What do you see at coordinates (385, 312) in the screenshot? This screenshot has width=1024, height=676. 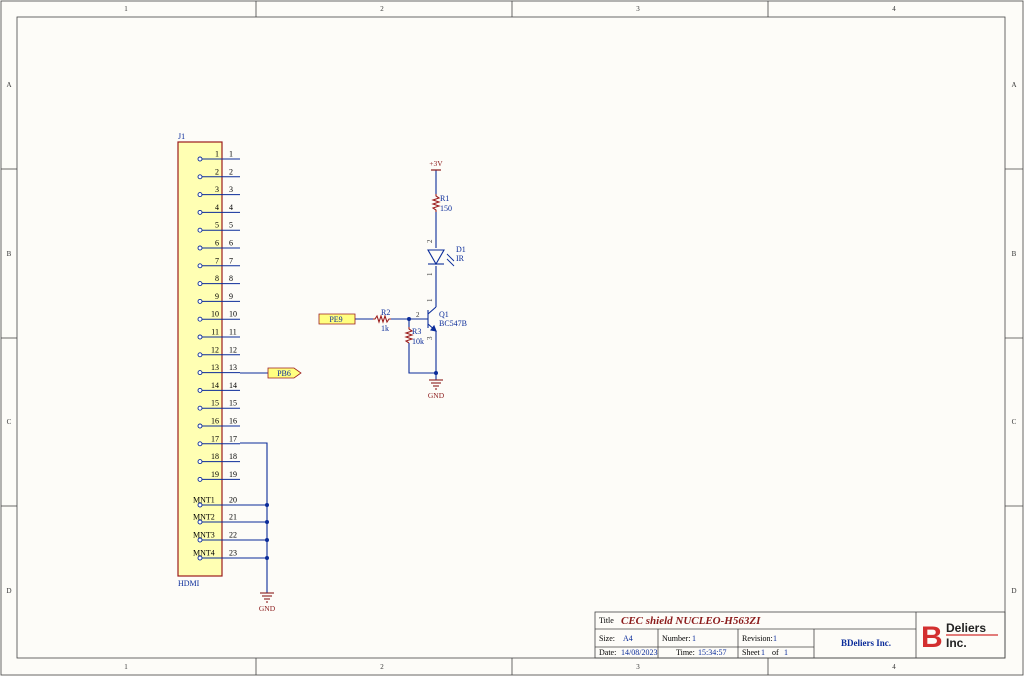 I see `r2-ref: R2` at bounding box center [385, 312].